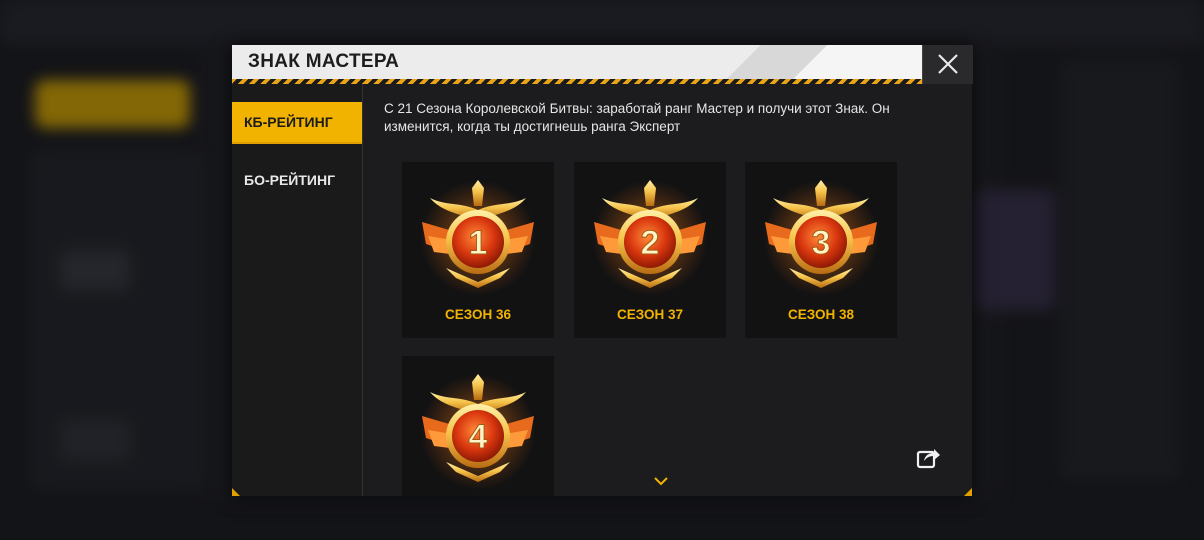 The height and width of the screenshot is (540, 1204). I want to click on svg-text: 4, so click(478, 437).